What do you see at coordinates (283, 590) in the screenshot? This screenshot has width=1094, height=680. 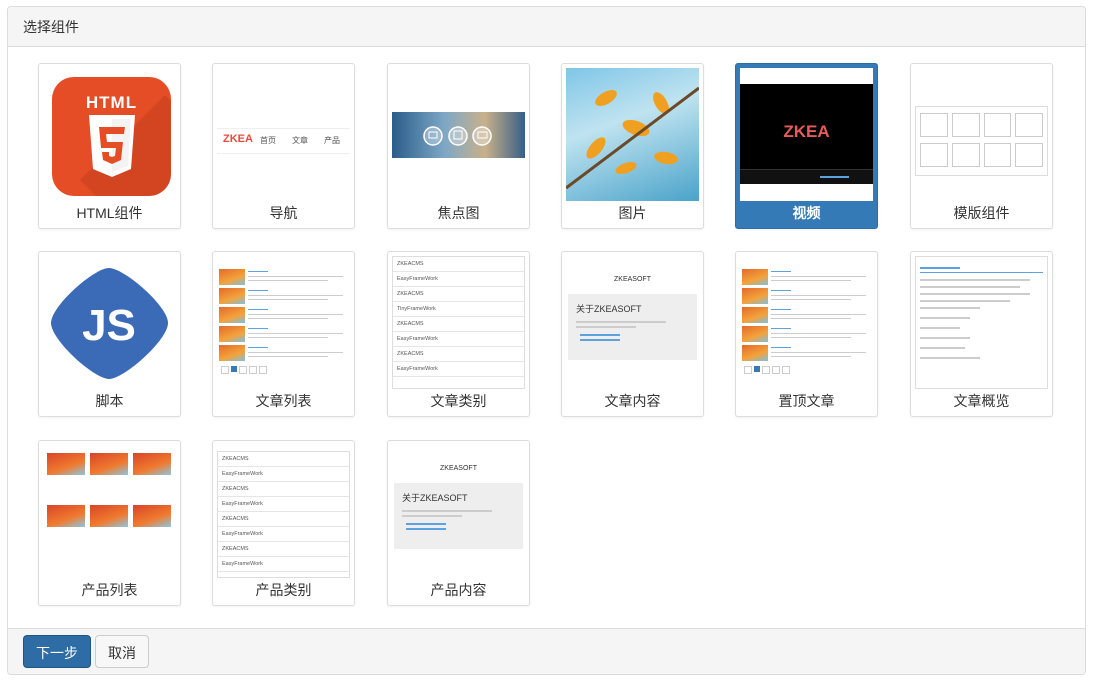 I see `component-label: 产品类别` at bounding box center [283, 590].